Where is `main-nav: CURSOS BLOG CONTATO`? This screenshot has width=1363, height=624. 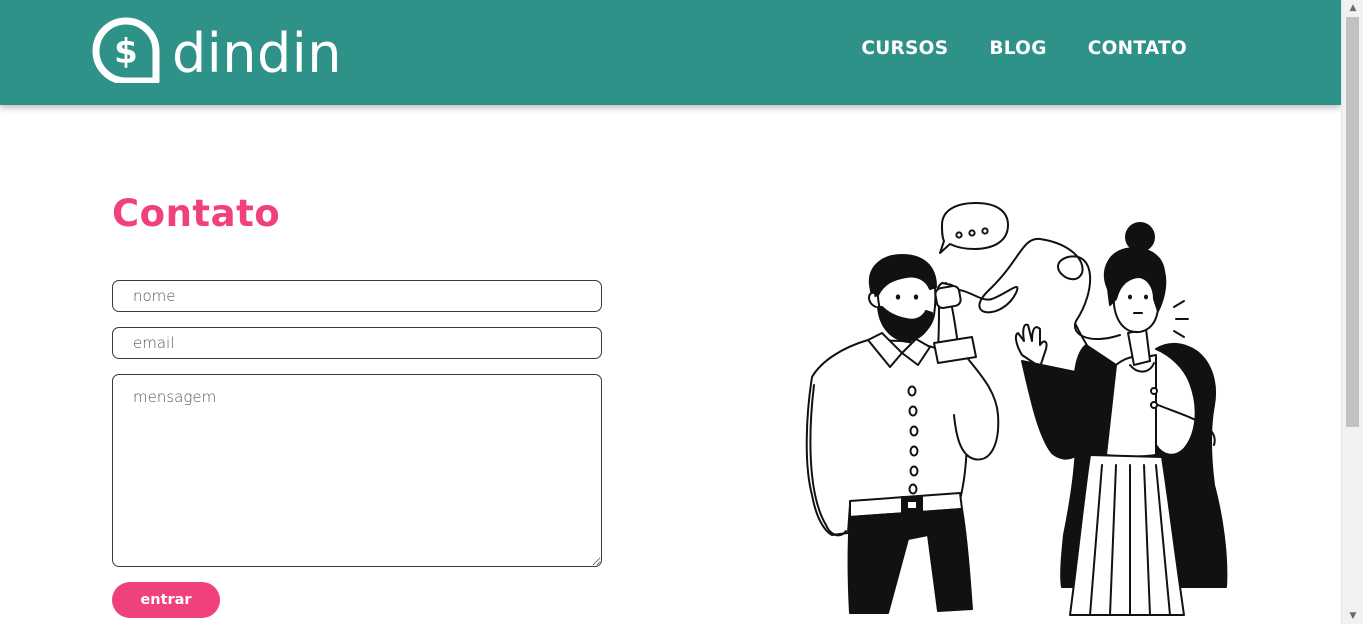 main-nav: CURSOS BLOG CONTATO is located at coordinates (1024, 48).